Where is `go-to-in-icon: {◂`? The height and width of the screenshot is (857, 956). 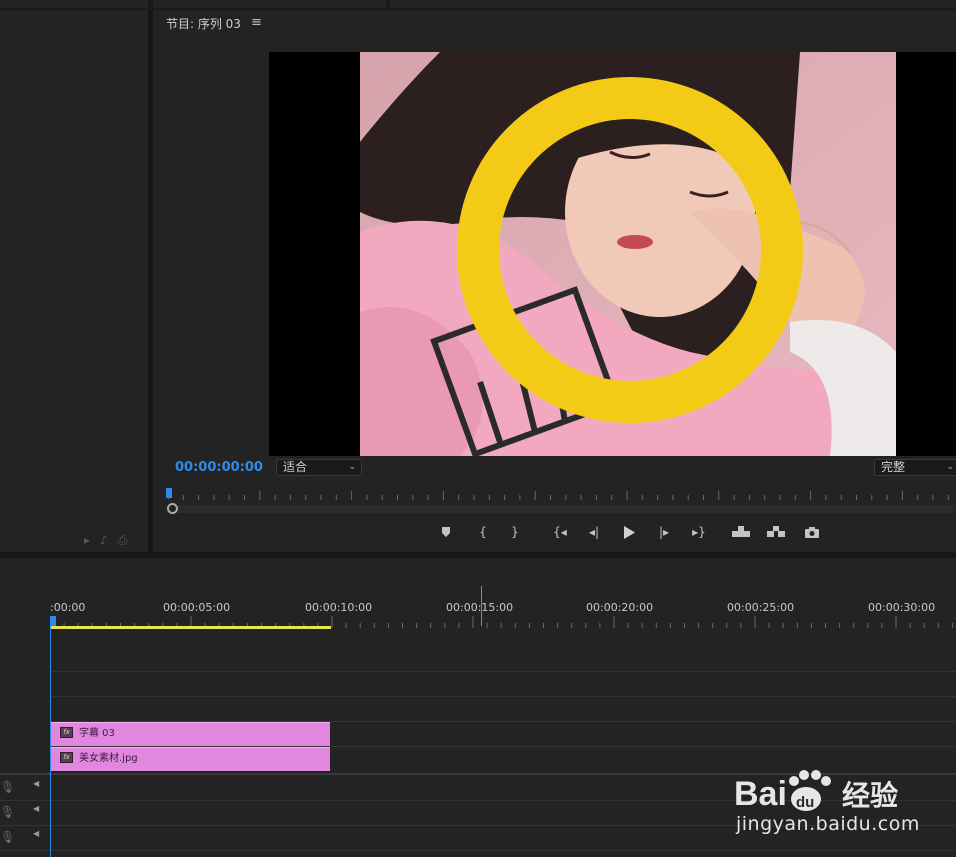
go-to-in-icon: {◂ is located at coordinates (560, 532).